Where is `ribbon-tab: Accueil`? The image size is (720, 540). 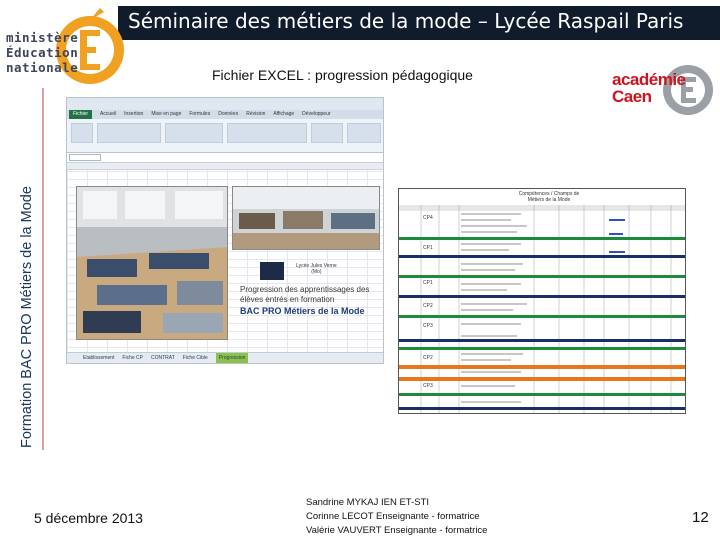 ribbon-tab: Accueil is located at coordinates (108, 114).